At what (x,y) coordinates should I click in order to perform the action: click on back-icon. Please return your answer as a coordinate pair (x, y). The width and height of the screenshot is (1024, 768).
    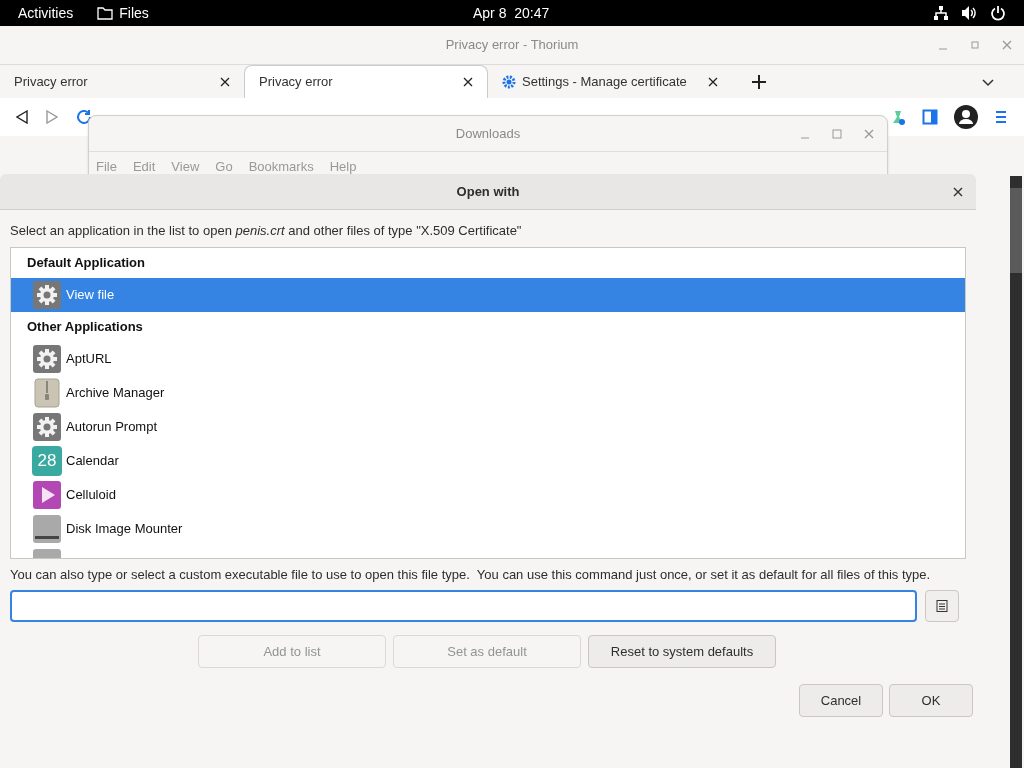
    Looking at the image, I should click on (22, 117).